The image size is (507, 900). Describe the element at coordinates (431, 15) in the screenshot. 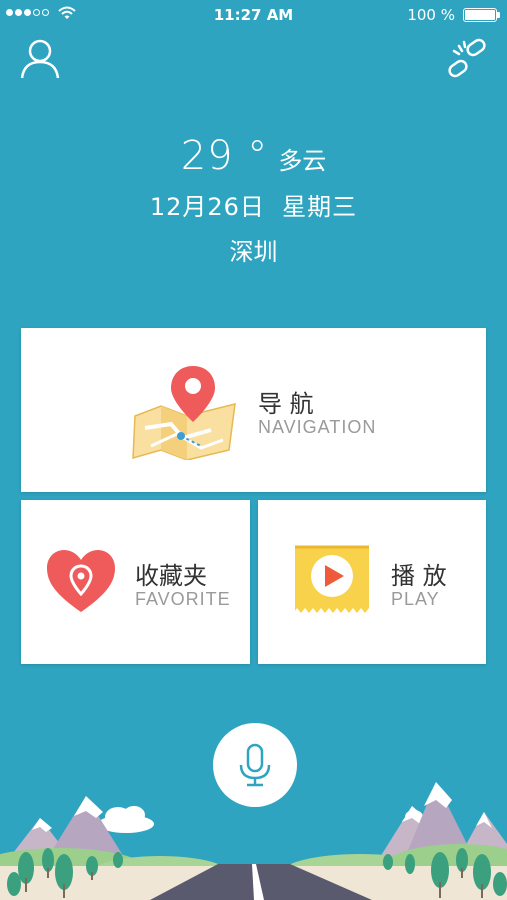

I see `battery-percent: 100 %` at that location.